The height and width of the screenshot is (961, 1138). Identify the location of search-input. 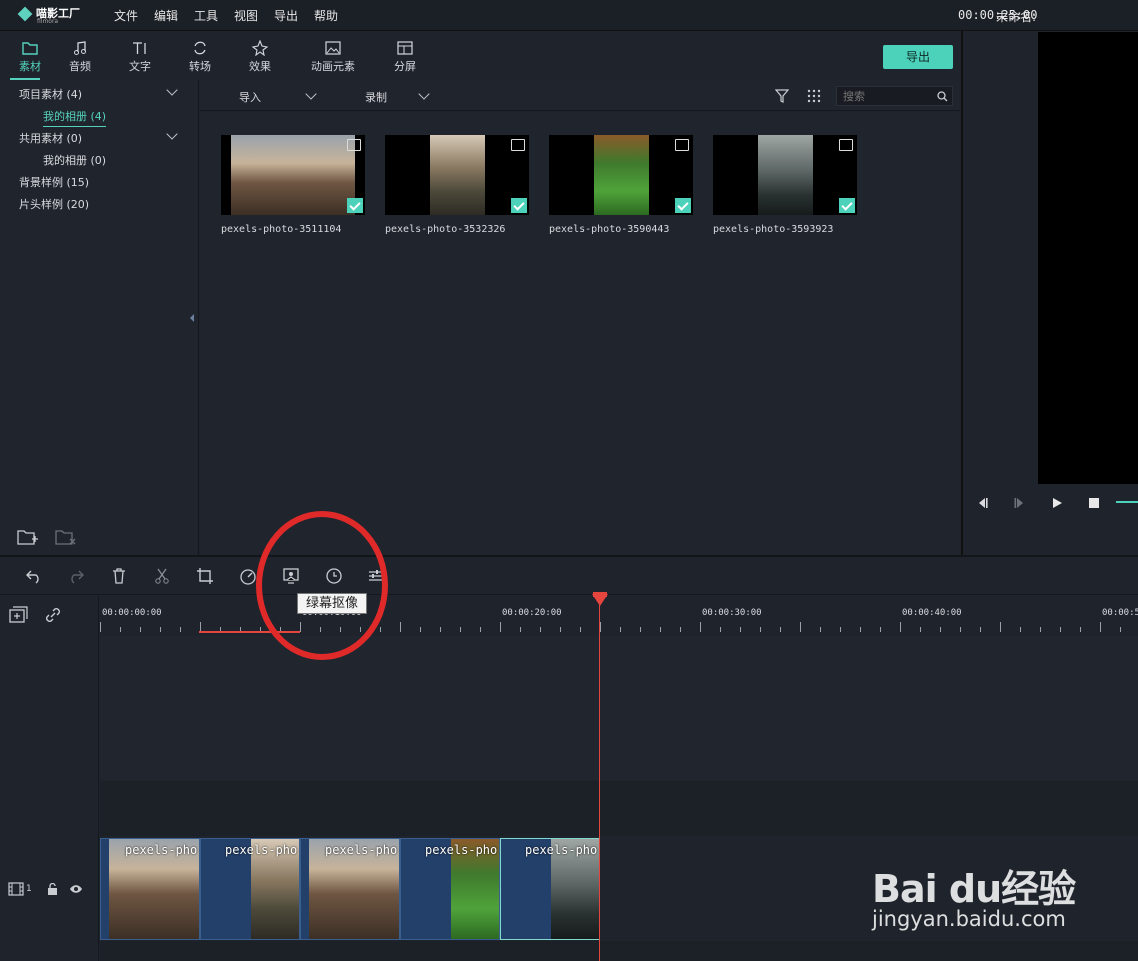
(888, 96).